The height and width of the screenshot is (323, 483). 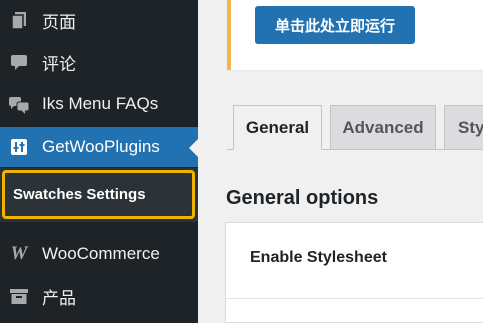 I want to click on menu-item-pages: 页面, so click(x=99, y=20).